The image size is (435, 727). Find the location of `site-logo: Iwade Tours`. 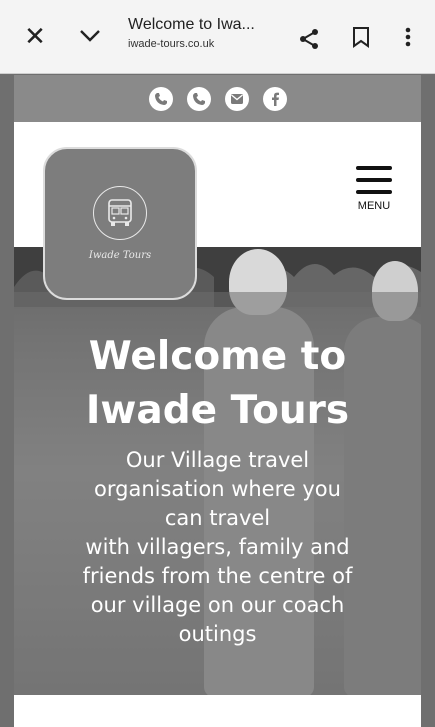

site-logo: Iwade Tours is located at coordinates (120, 223).